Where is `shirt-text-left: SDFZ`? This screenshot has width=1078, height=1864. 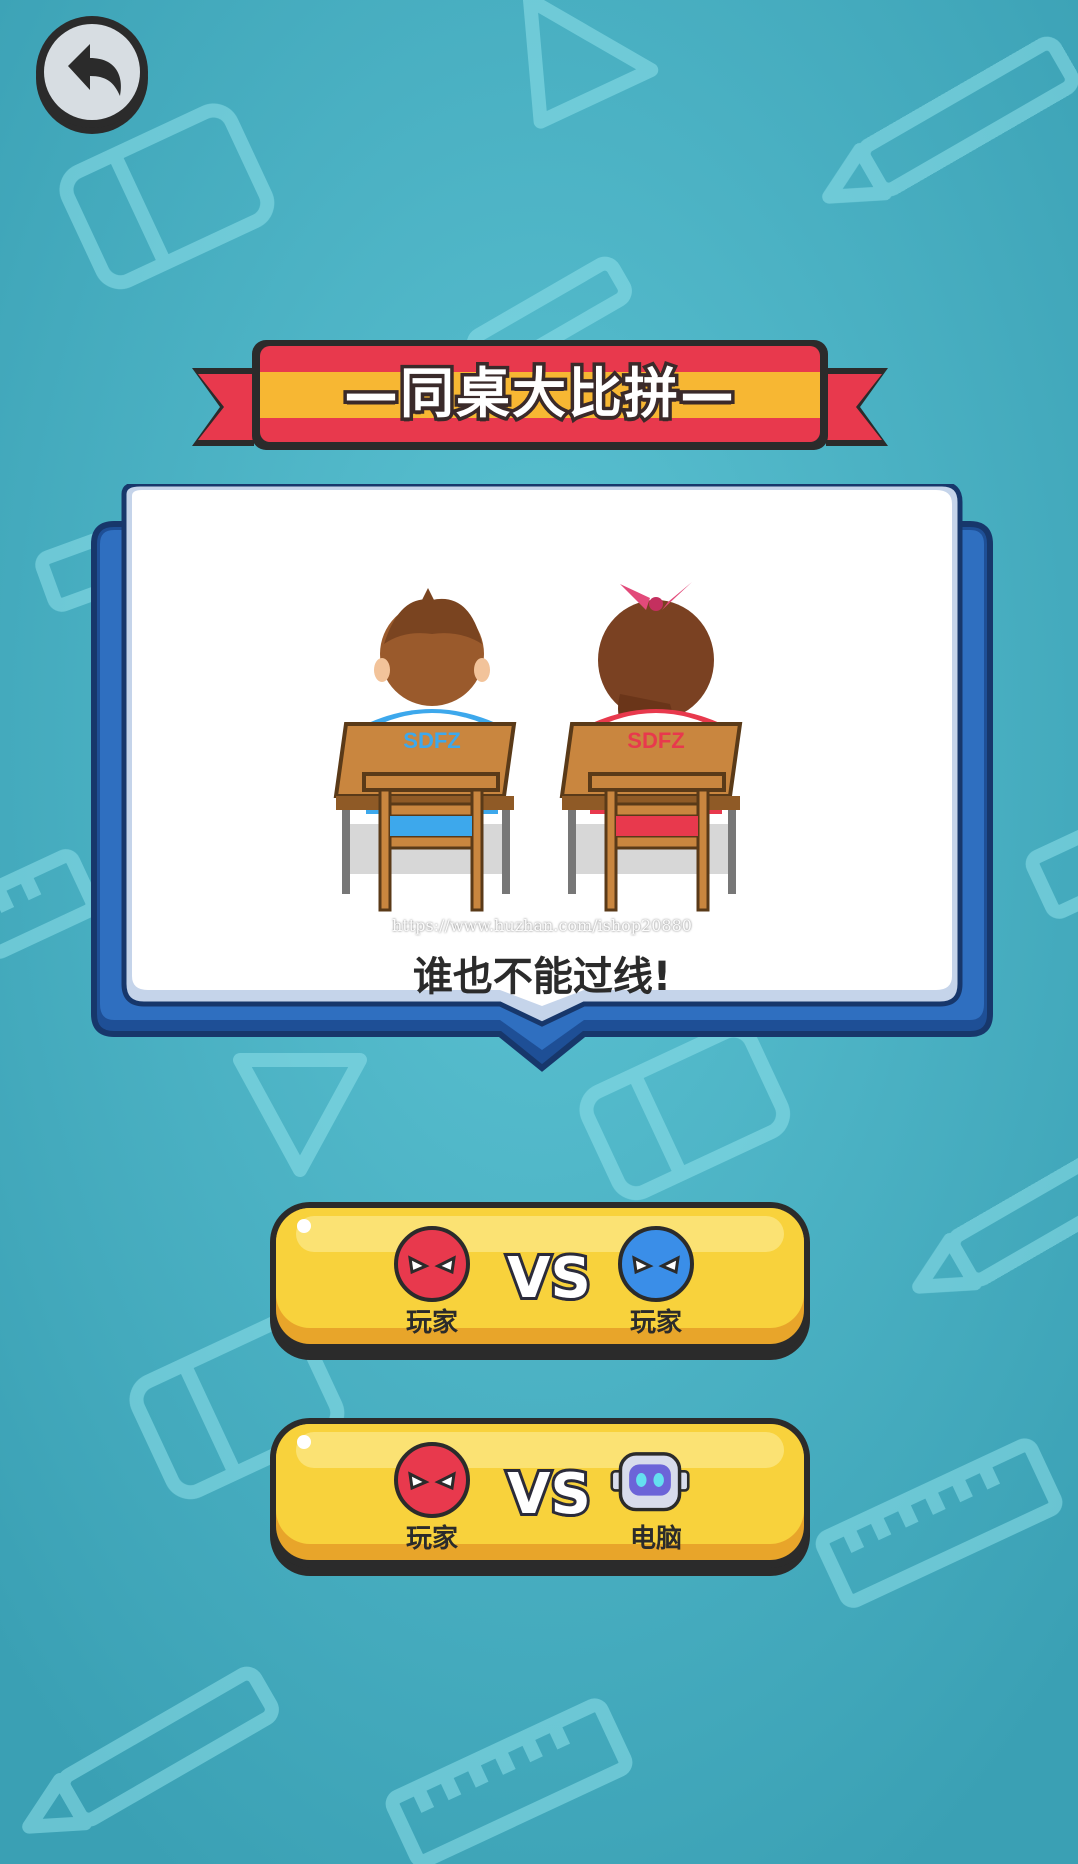 shirt-text-left: SDFZ is located at coordinates (431, 740).